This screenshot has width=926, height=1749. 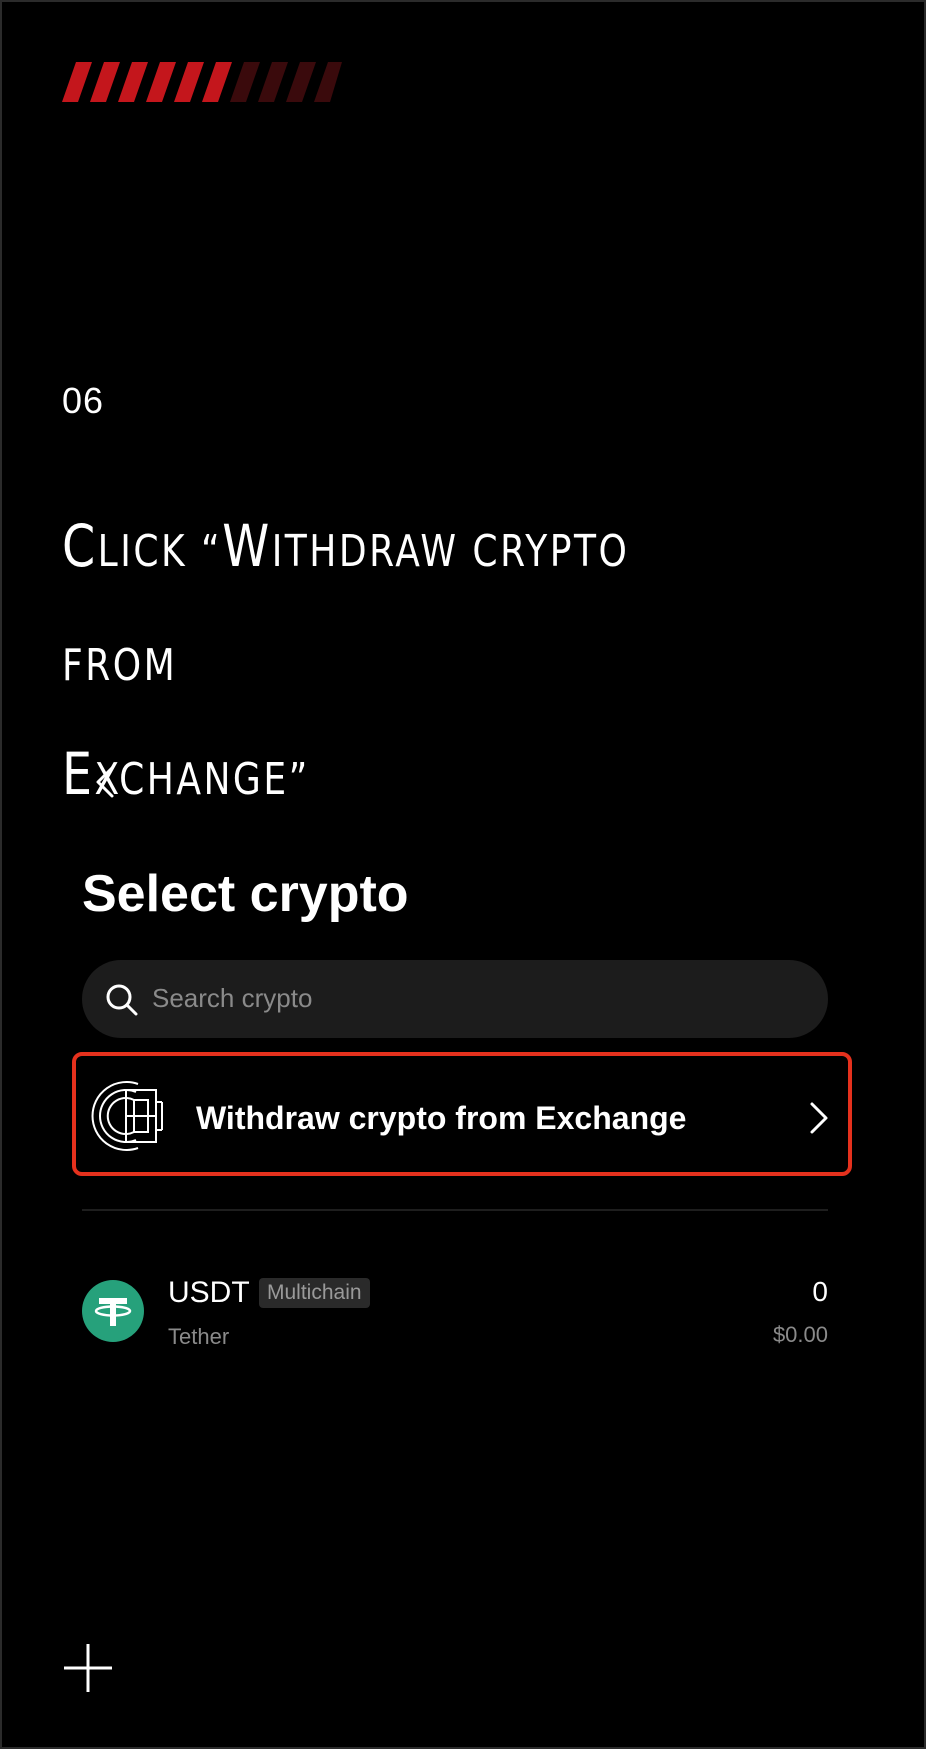 What do you see at coordinates (232, 998) in the screenshot?
I see `search-placeholder: Search crypto` at bounding box center [232, 998].